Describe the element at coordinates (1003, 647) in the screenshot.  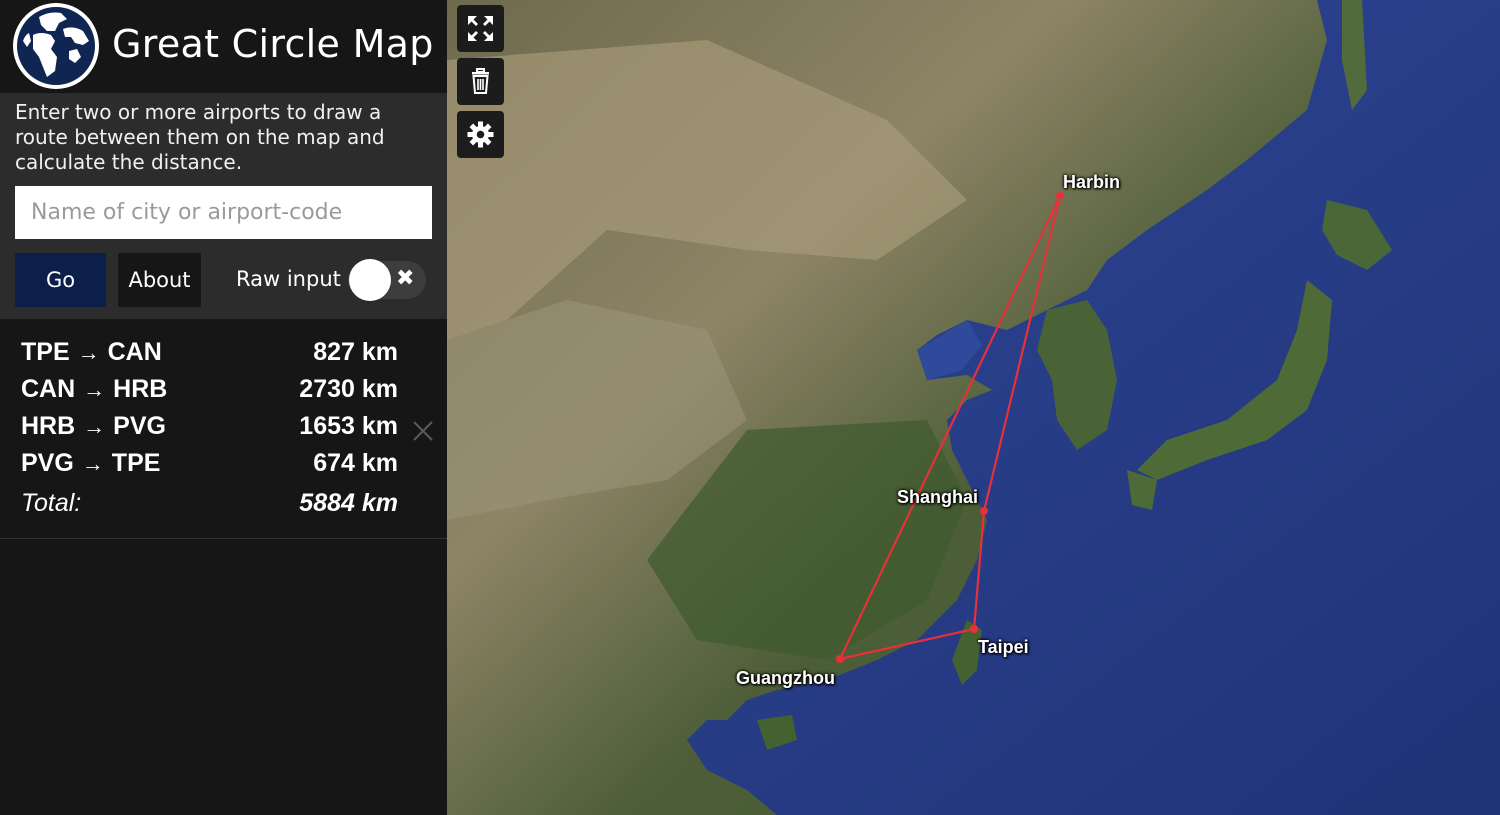
I see `city-label-taipei: Taipei` at that location.